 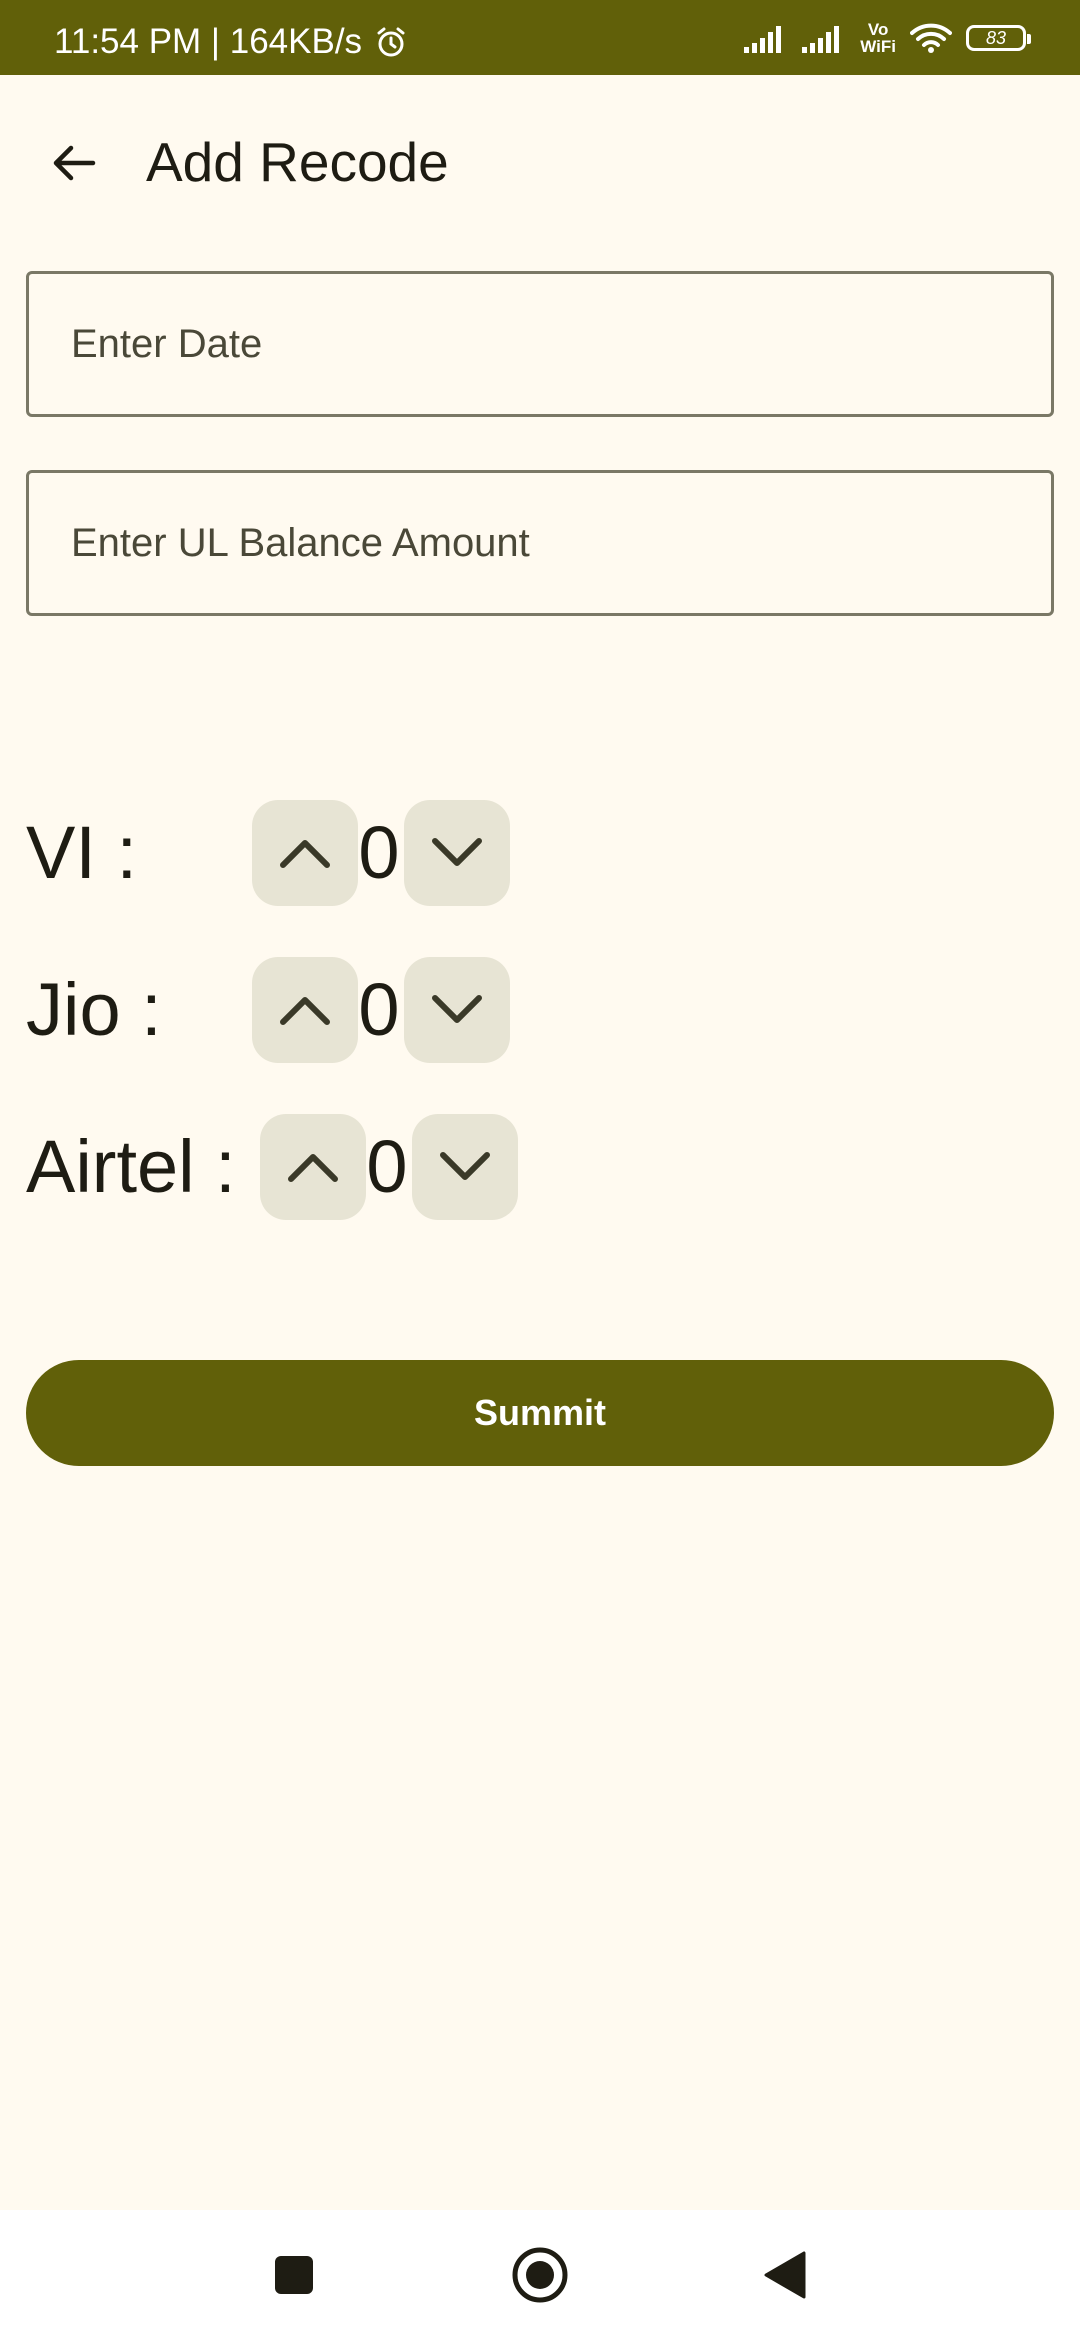 What do you see at coordinates (540, 1413) in the screenshot?
I see `submit-button: Summit` at bounding box center [540, 1413].